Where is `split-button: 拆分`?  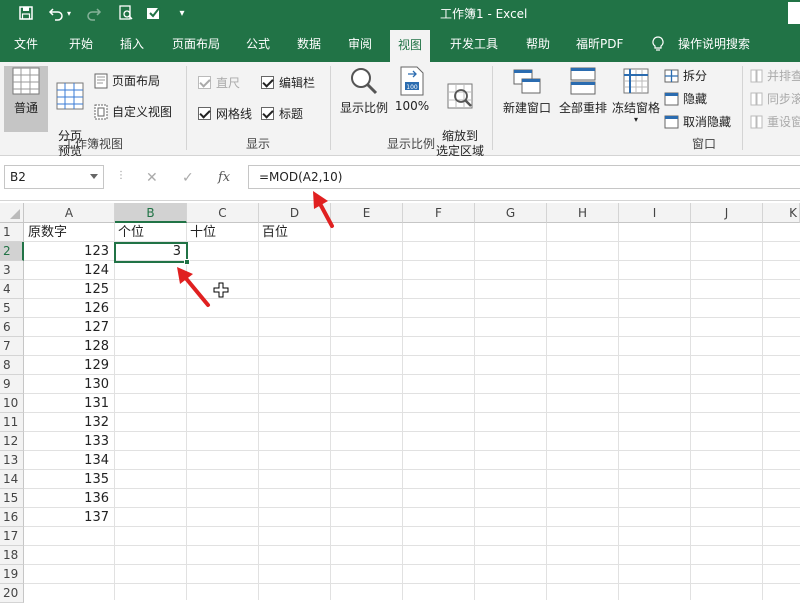
split-button: 拆分 is located at coordinates (685, 75).